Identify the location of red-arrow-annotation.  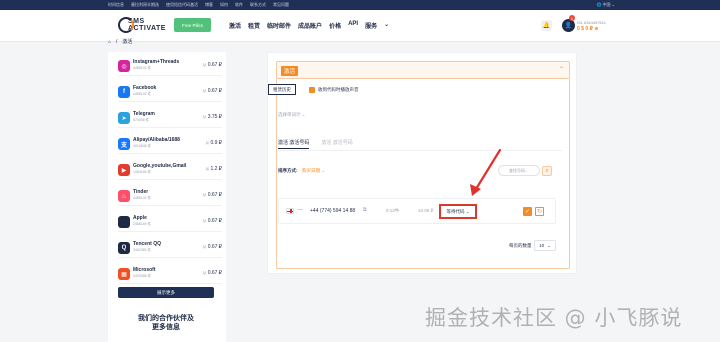
(486, 172).